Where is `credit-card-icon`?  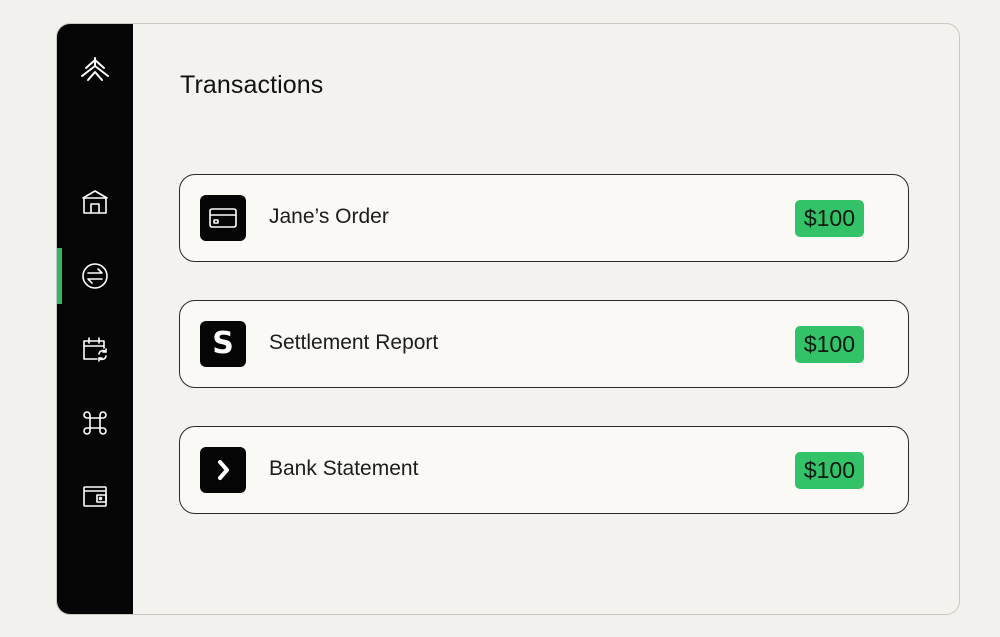 credit-card-icon is located at coordinates (223, 218).